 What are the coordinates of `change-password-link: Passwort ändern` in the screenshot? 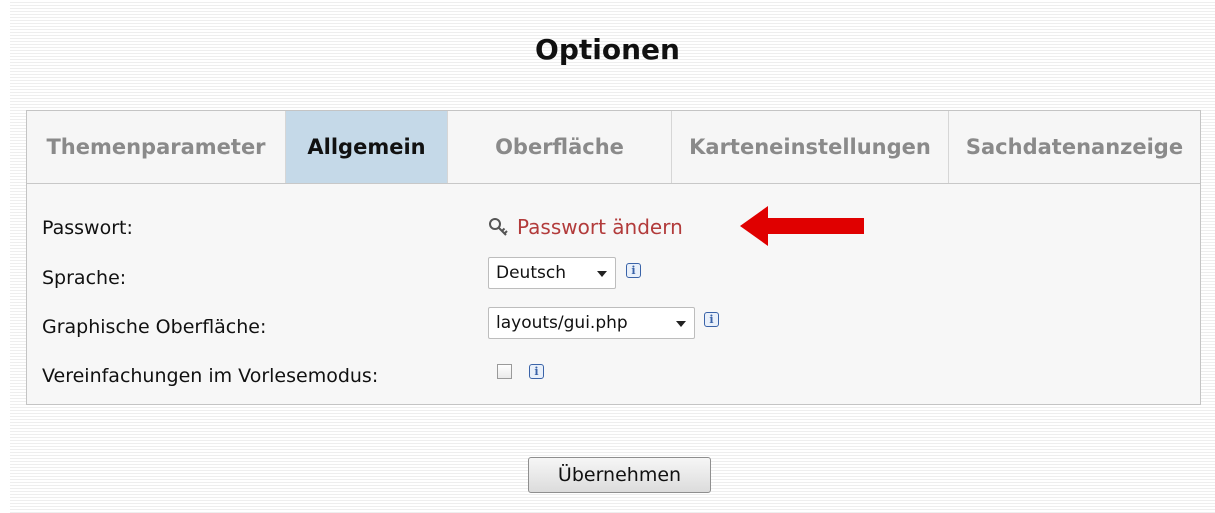 It's located at (585, 227).